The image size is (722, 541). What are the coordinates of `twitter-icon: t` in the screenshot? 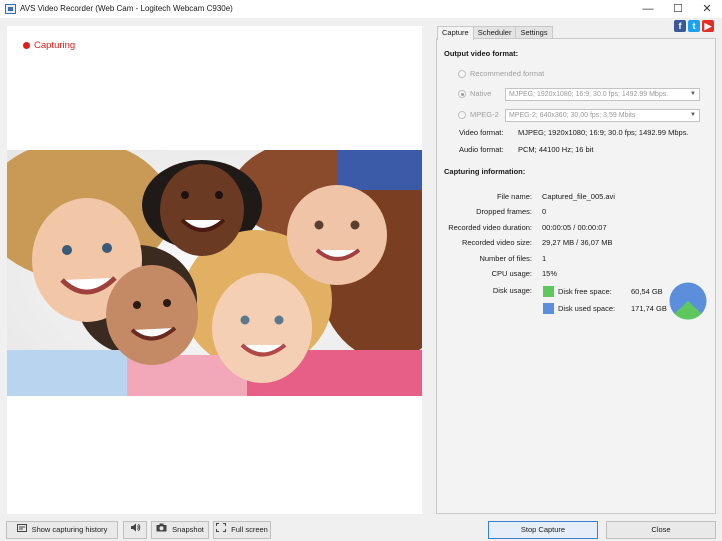 It's located at (694, 26).